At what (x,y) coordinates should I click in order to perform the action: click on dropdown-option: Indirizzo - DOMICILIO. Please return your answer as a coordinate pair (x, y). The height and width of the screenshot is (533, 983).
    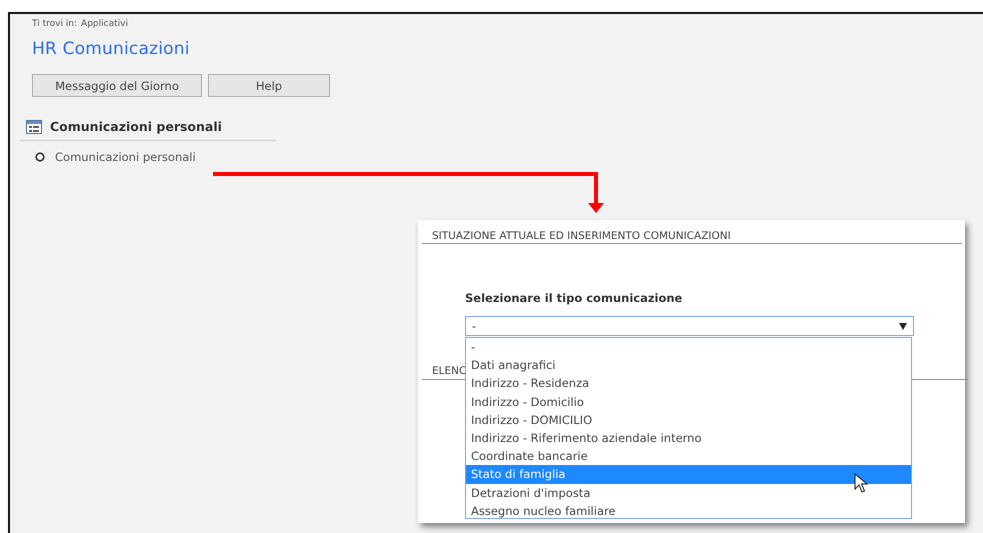
    Looking at the image, I should click on (688, 419).